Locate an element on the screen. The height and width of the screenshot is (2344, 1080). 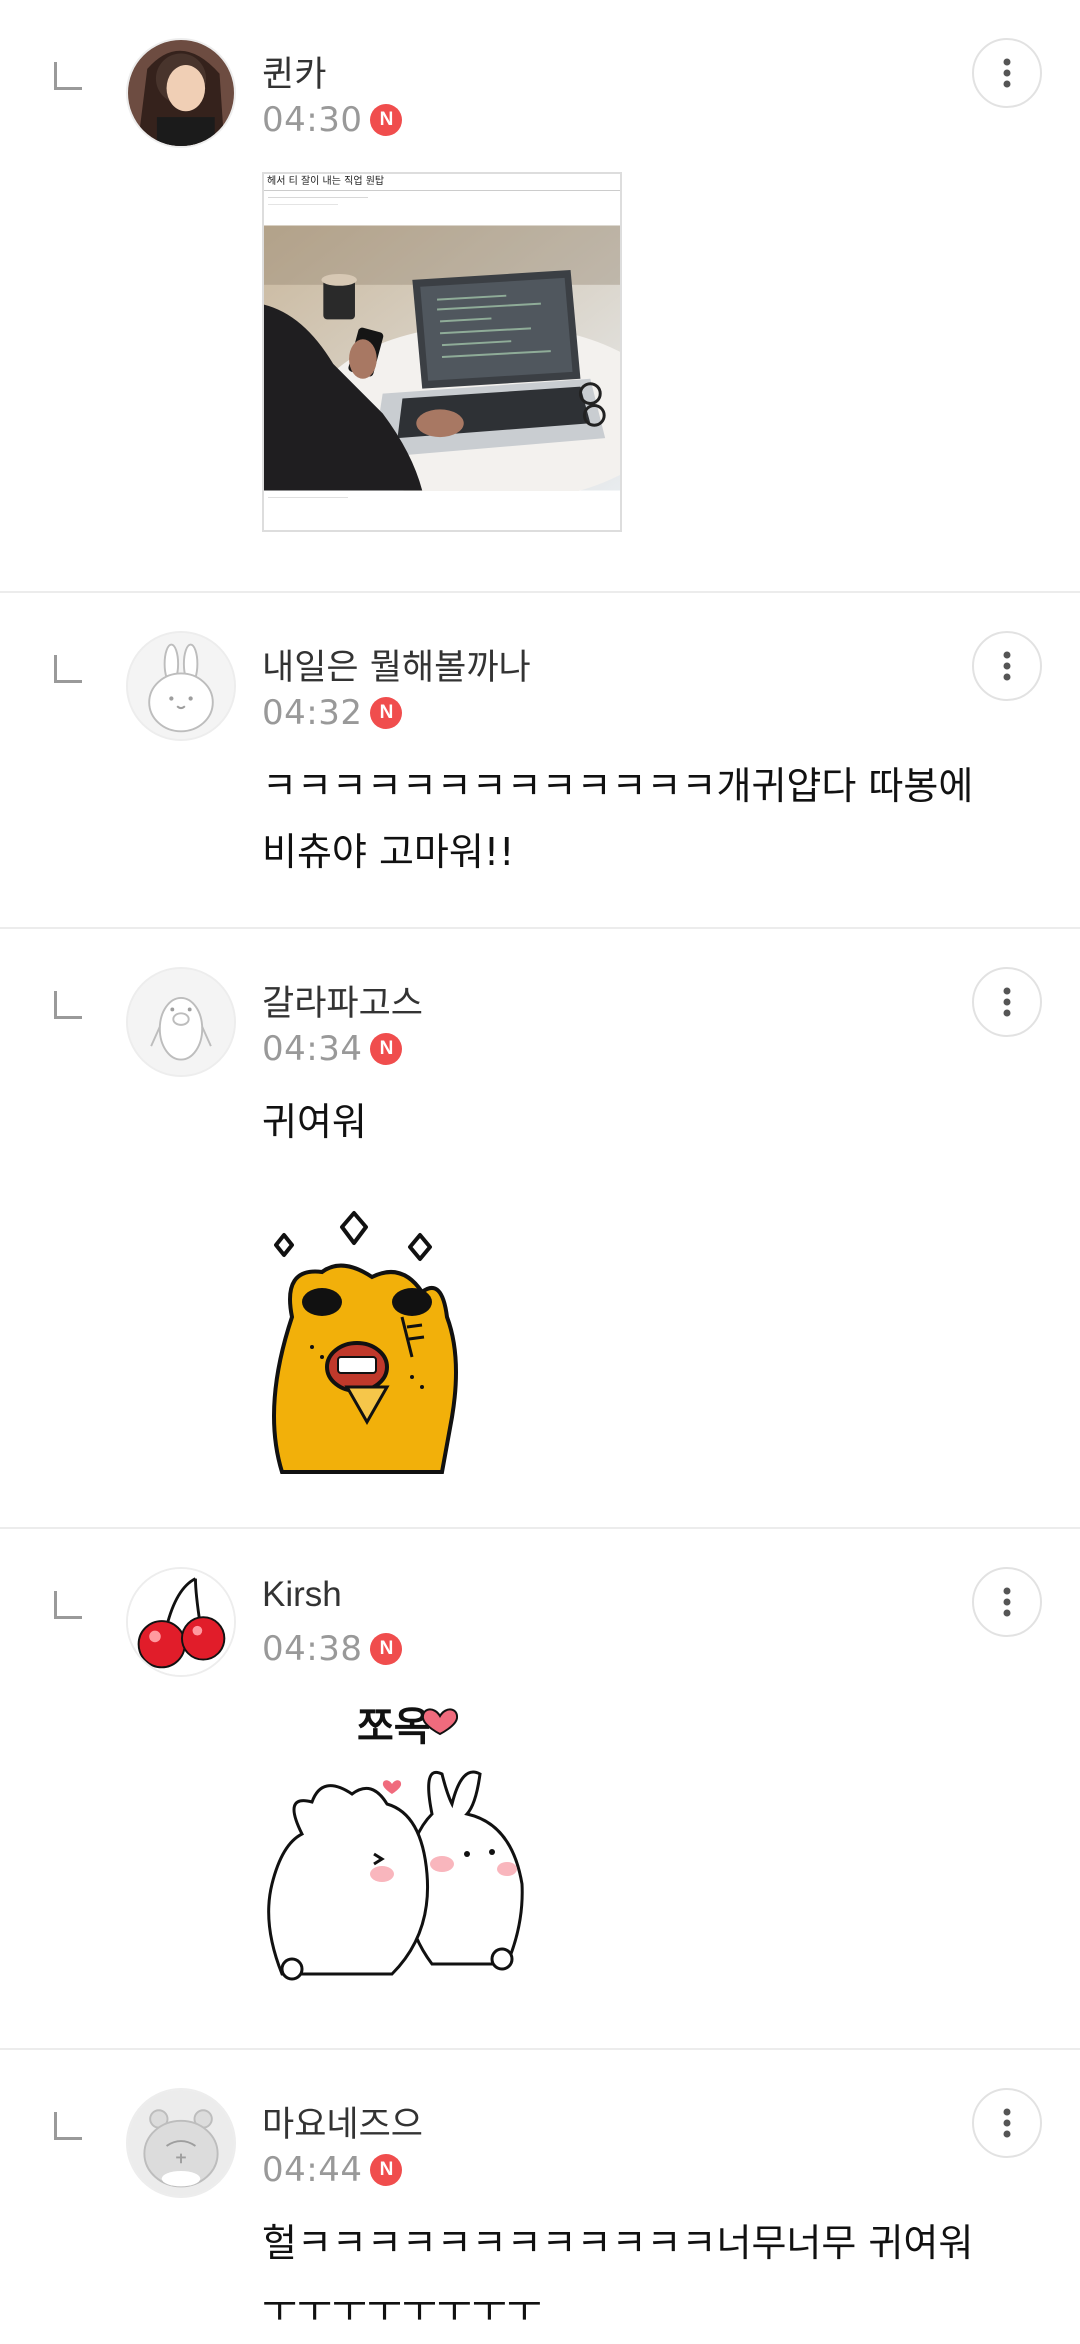
comment-time: 04:38 is located at coordinates (312, 1649).